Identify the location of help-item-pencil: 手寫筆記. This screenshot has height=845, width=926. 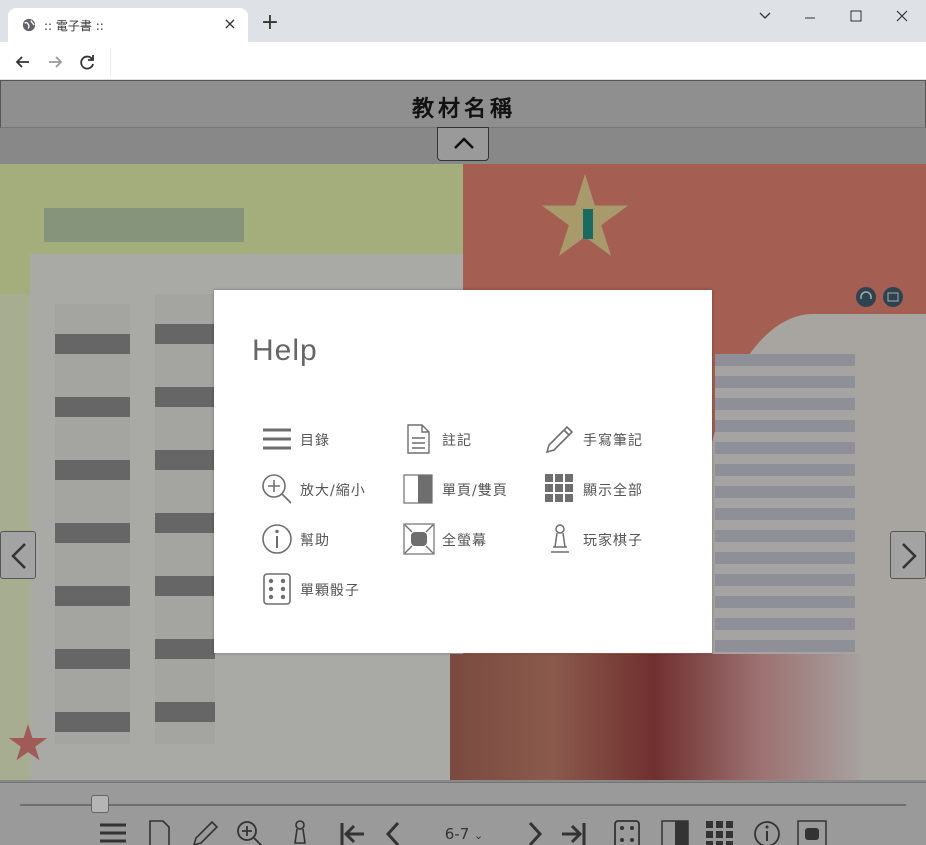
(613, 440).